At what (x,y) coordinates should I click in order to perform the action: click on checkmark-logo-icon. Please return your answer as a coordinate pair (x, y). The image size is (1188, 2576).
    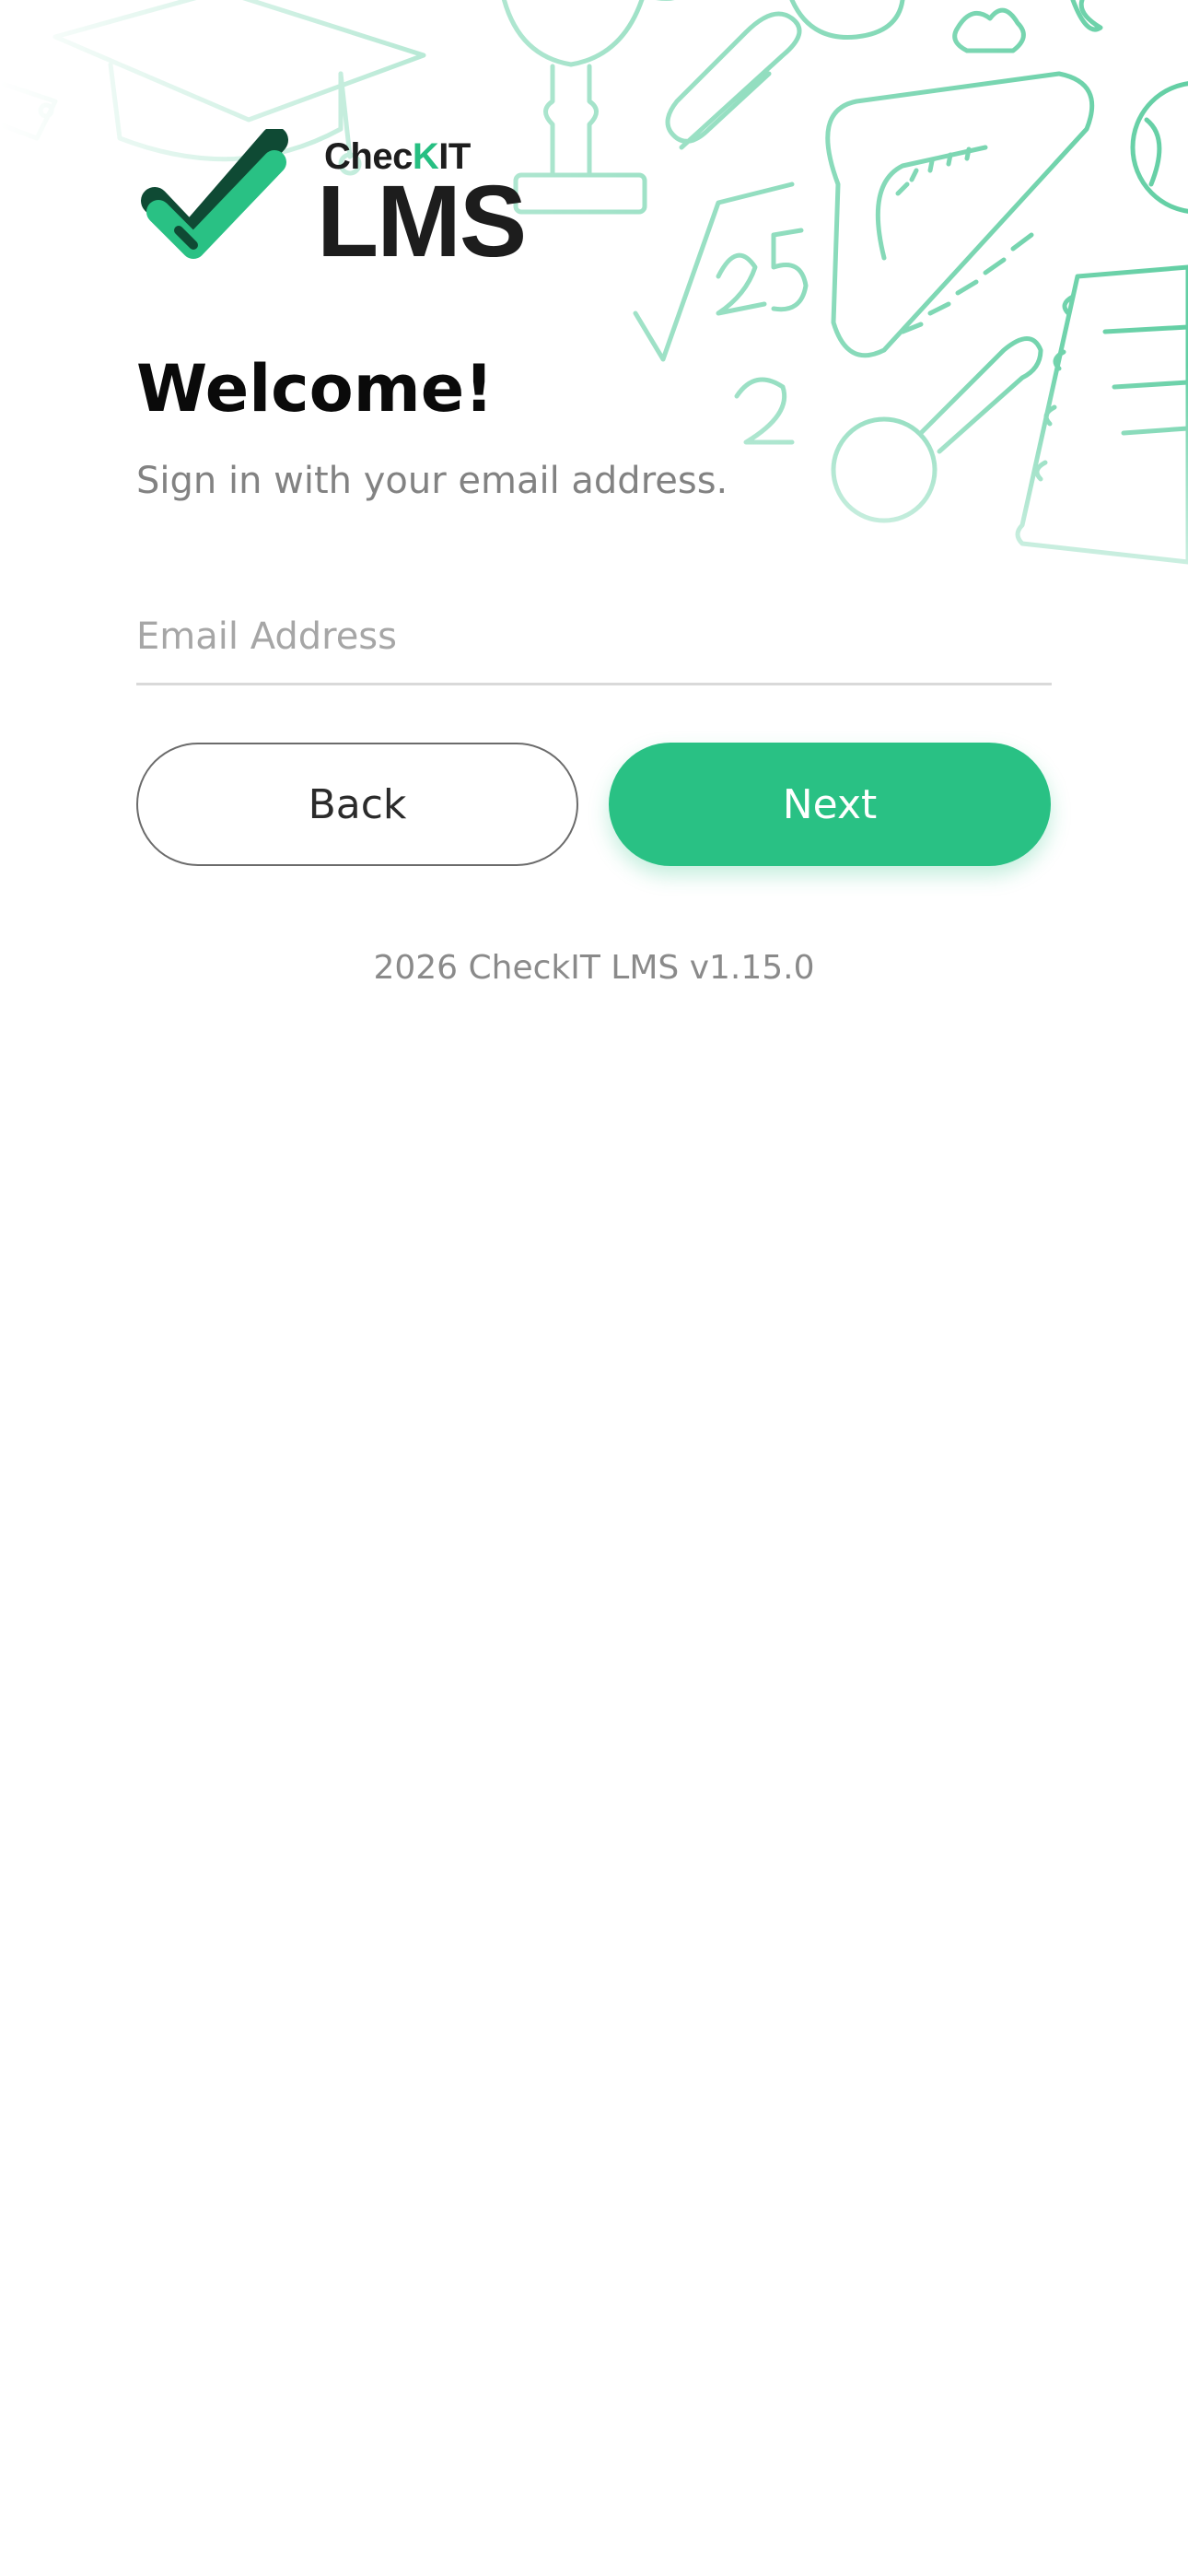
    Looking at the image, I should click on (214, 194).